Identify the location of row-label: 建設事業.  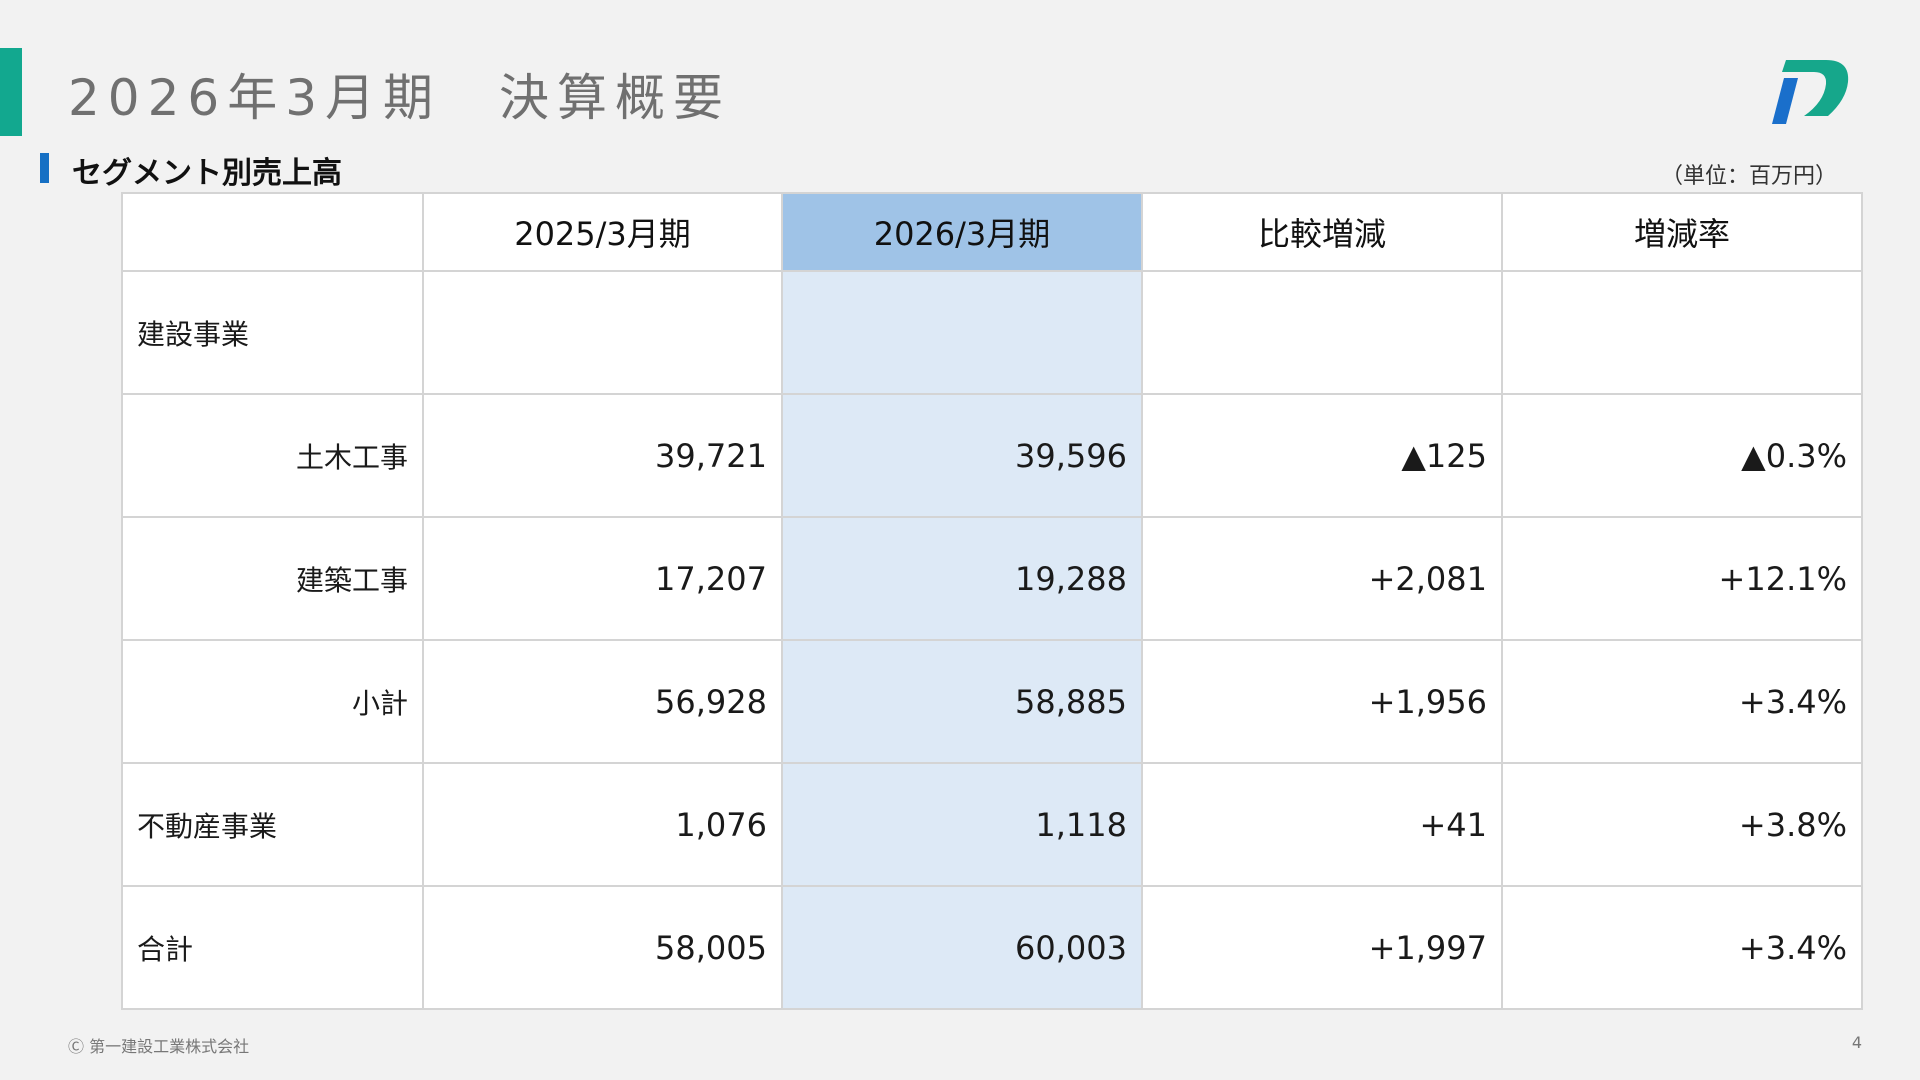
(272, 332).